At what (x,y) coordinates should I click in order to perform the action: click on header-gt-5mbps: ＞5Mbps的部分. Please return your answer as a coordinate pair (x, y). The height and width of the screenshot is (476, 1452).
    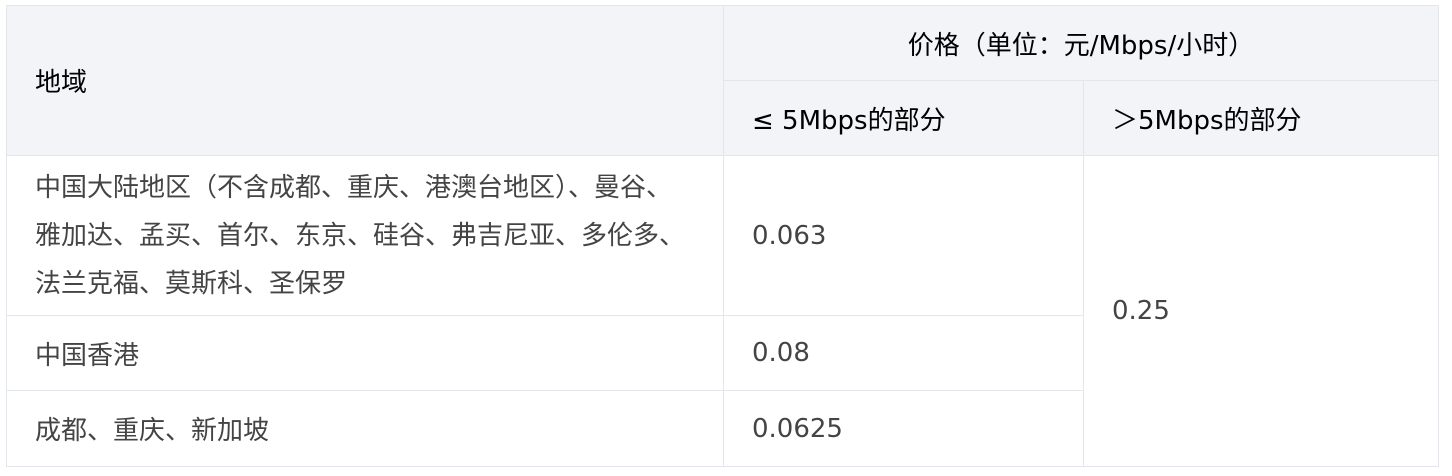
    Looking at the image, I should click on (1261, 118).